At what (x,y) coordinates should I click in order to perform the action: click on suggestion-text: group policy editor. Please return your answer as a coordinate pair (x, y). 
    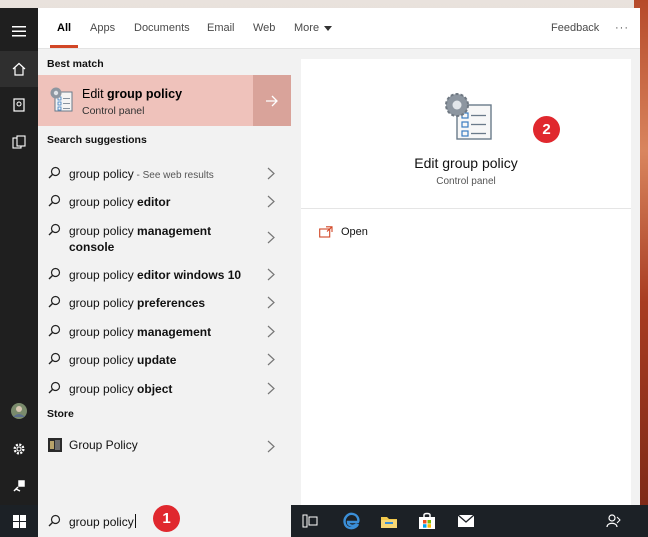
    Looking at the image, I should click on (164, 202).